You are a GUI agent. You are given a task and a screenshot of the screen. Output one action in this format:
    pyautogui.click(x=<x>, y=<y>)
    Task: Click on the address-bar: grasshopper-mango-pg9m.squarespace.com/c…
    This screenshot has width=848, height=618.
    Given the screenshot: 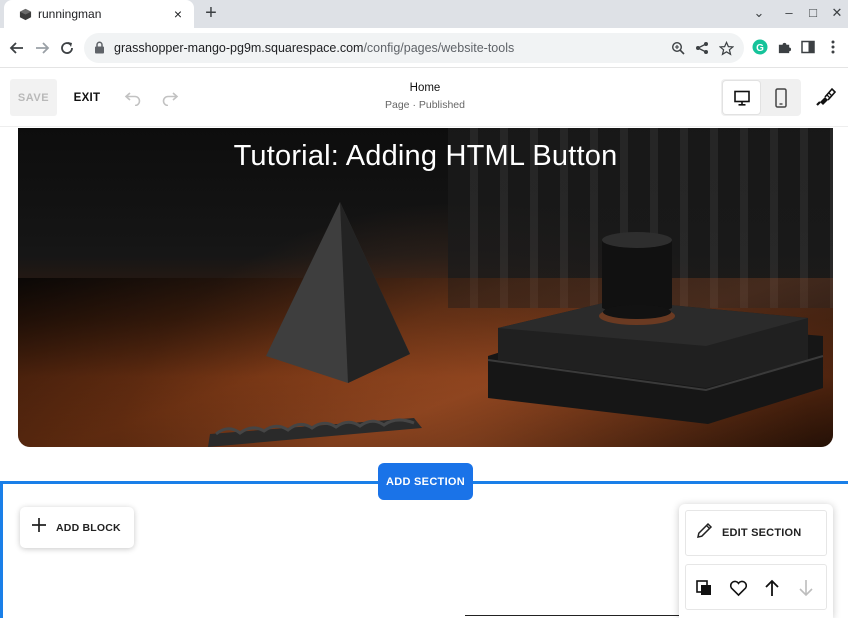 What is the action you would take?
    pyautogui.click(x=414, y=48)
    